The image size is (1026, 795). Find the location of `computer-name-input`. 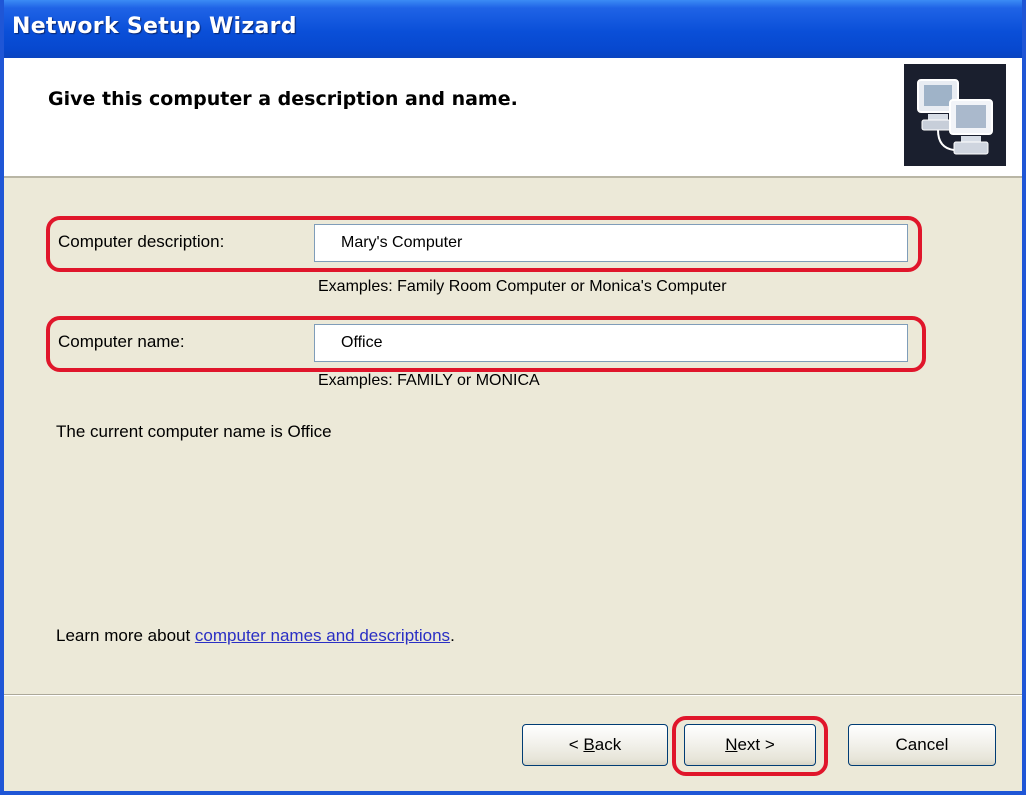

computer-name-input is located at coordinates (611, 343).